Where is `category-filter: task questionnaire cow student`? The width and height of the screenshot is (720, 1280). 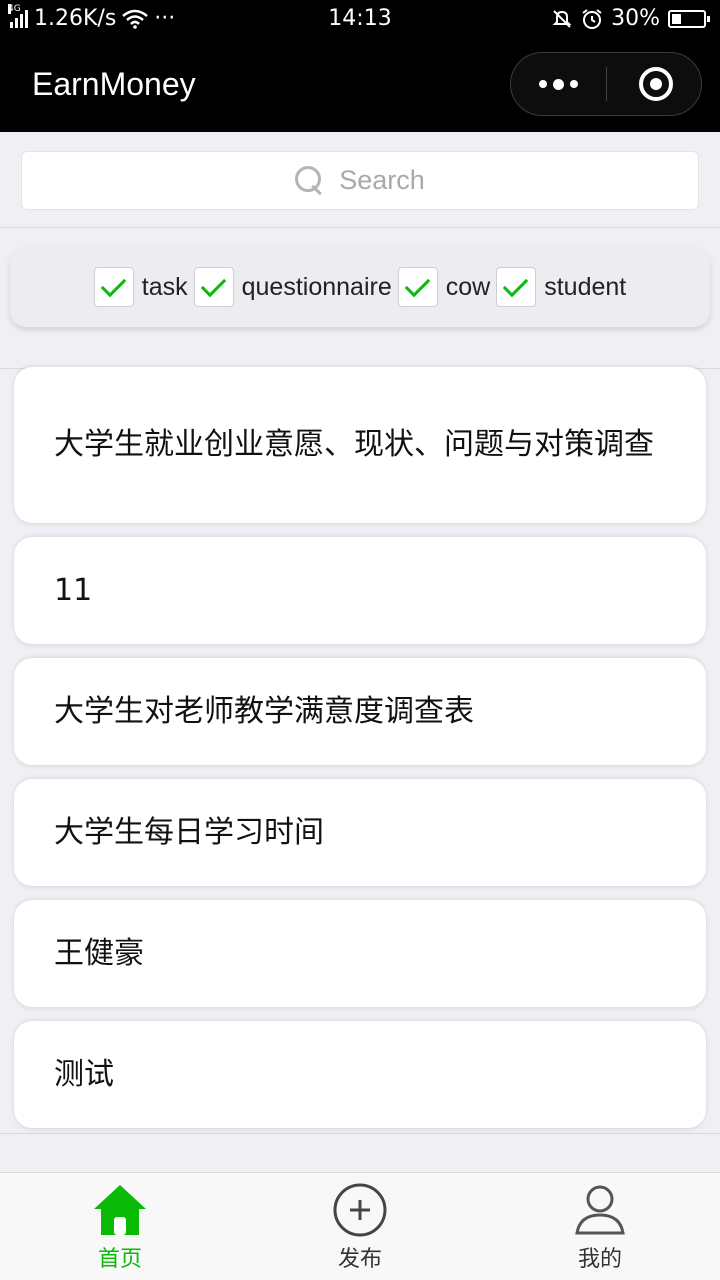 category-filter: task questionnaire cow student is located at coordinates (360, 287).